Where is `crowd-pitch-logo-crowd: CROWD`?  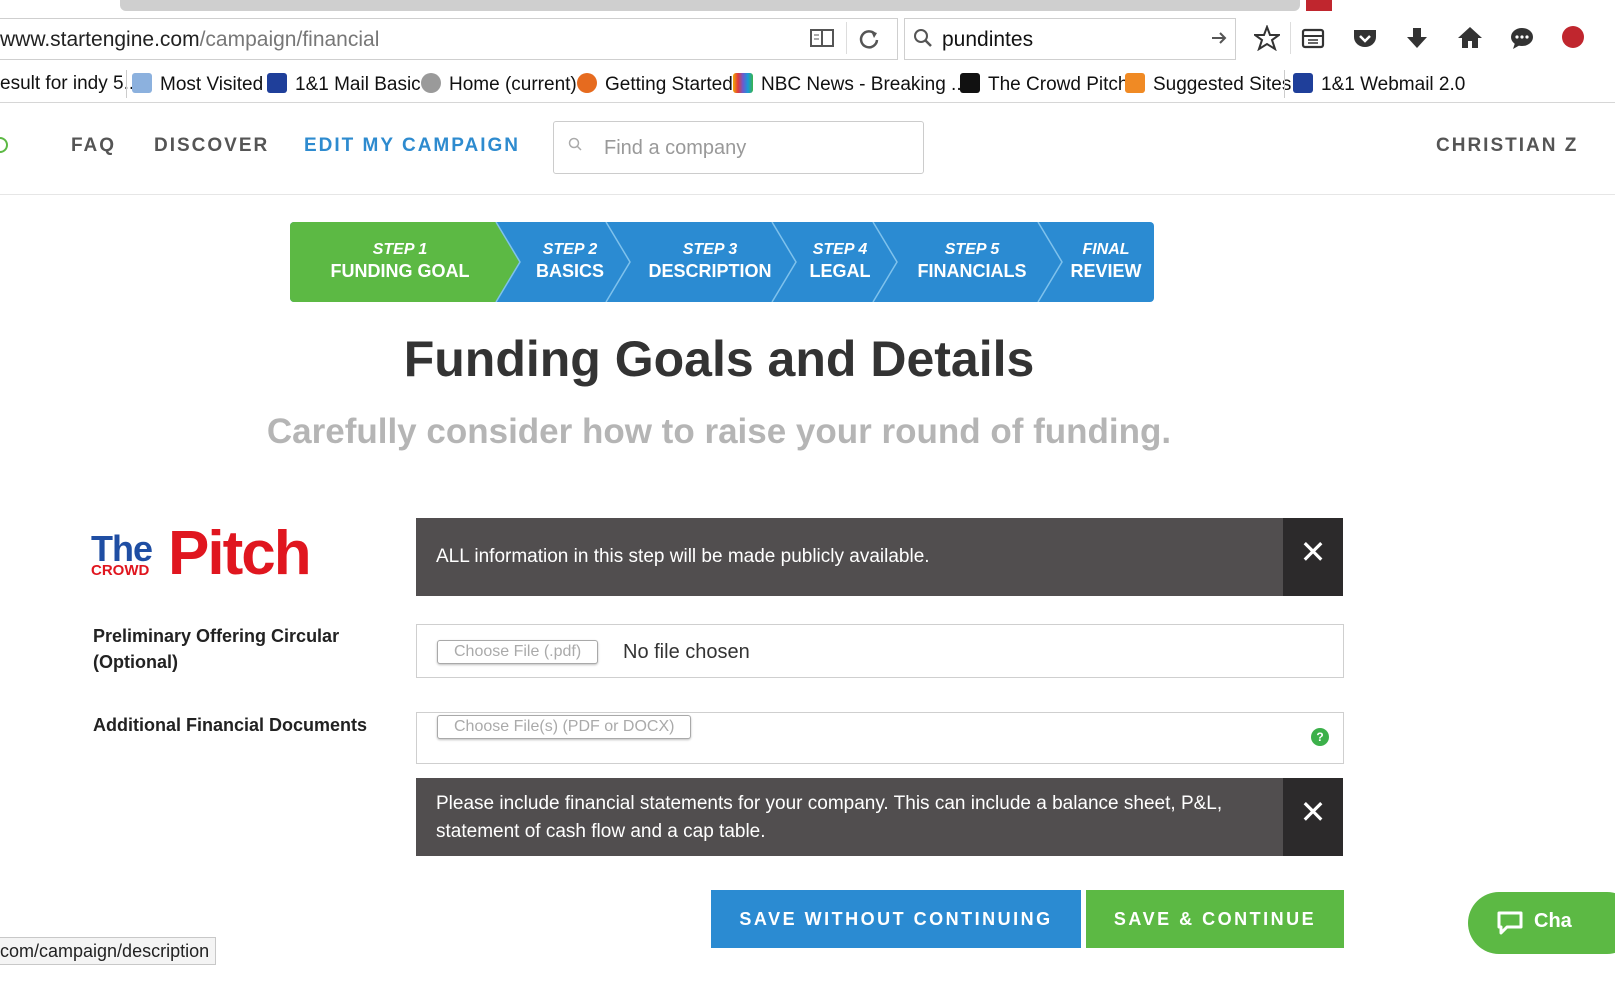
crowd-pitch-logo-crowd: CROWD is located at coordinates (120, 570).